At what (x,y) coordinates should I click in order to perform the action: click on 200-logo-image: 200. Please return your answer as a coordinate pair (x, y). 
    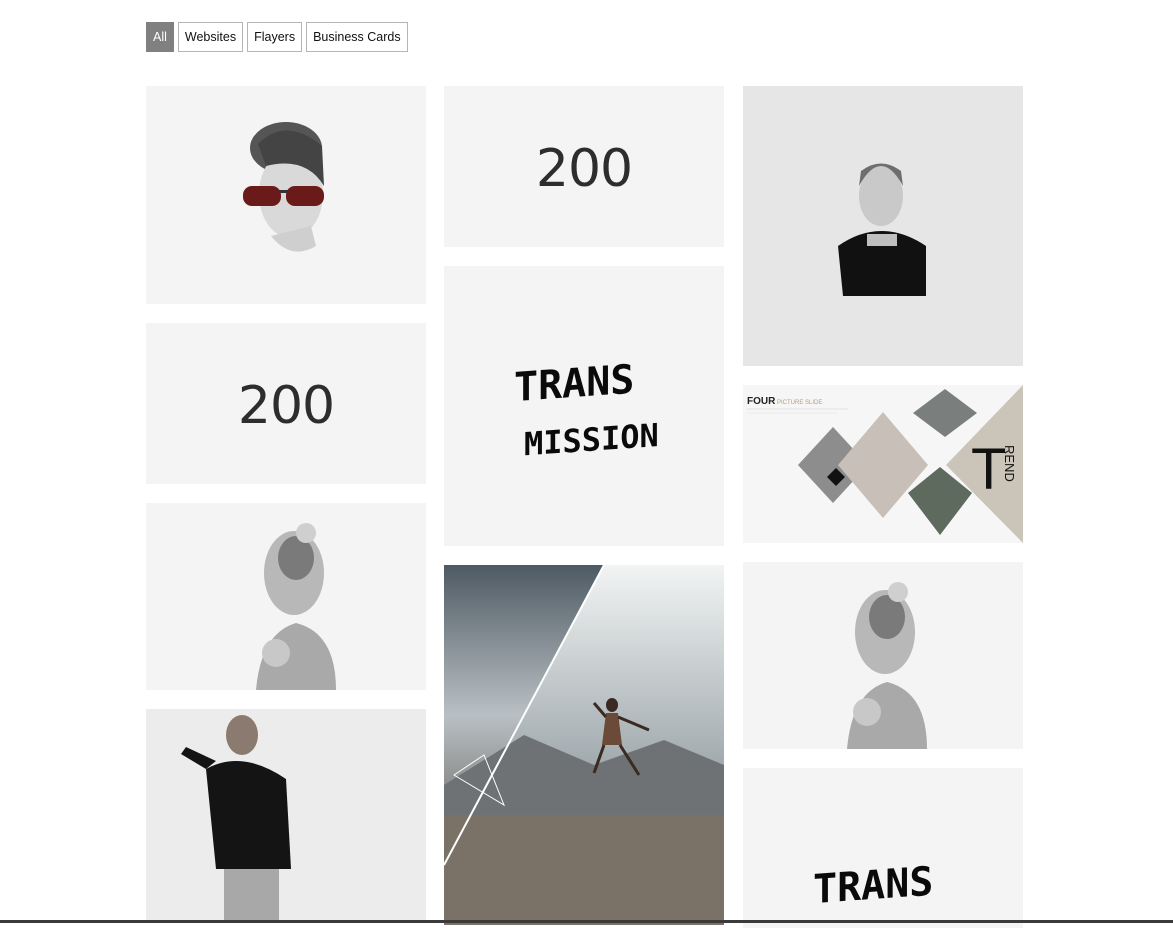
    Looking at the image, I should click on (286, 403).